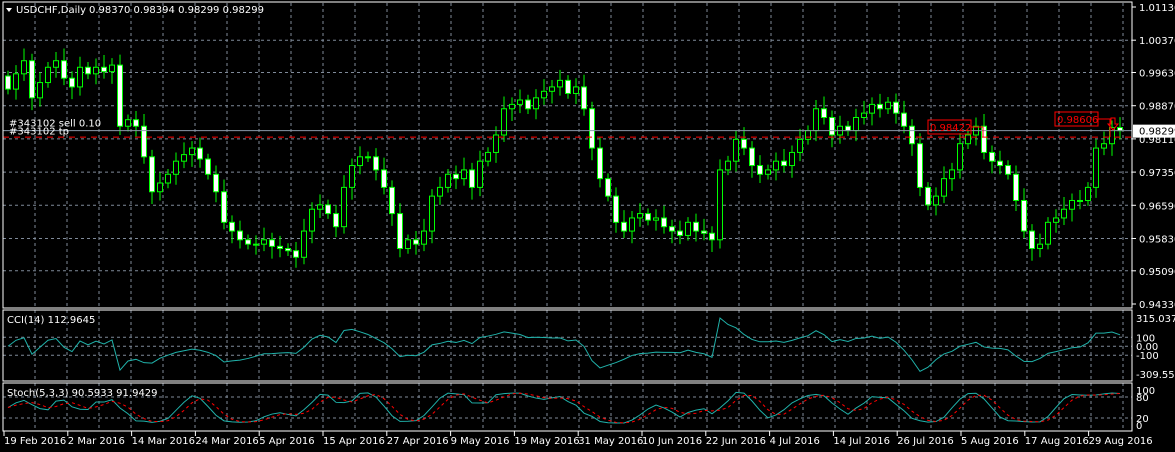  What do you see at coordinates (1157, 206) in the screenshot?
I see `price-axis-label: 0.96590` at bounding box center [1157, 206].